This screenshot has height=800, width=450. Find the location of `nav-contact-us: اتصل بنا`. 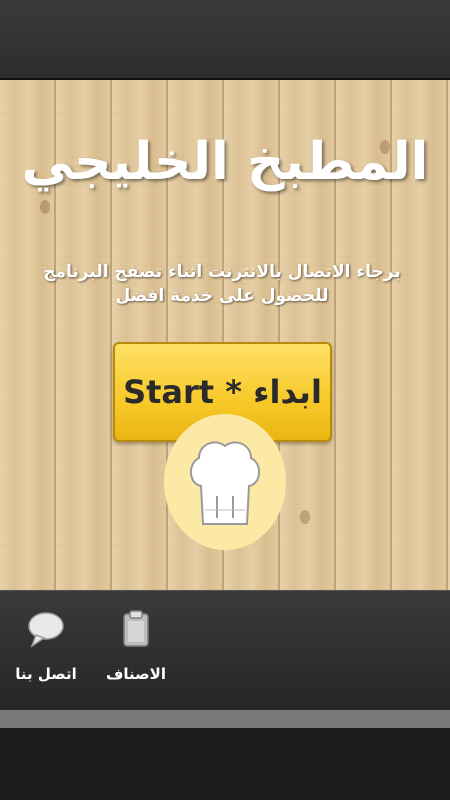

nav-contact-us: اتصل بنا is located at coordinates (46, 654).